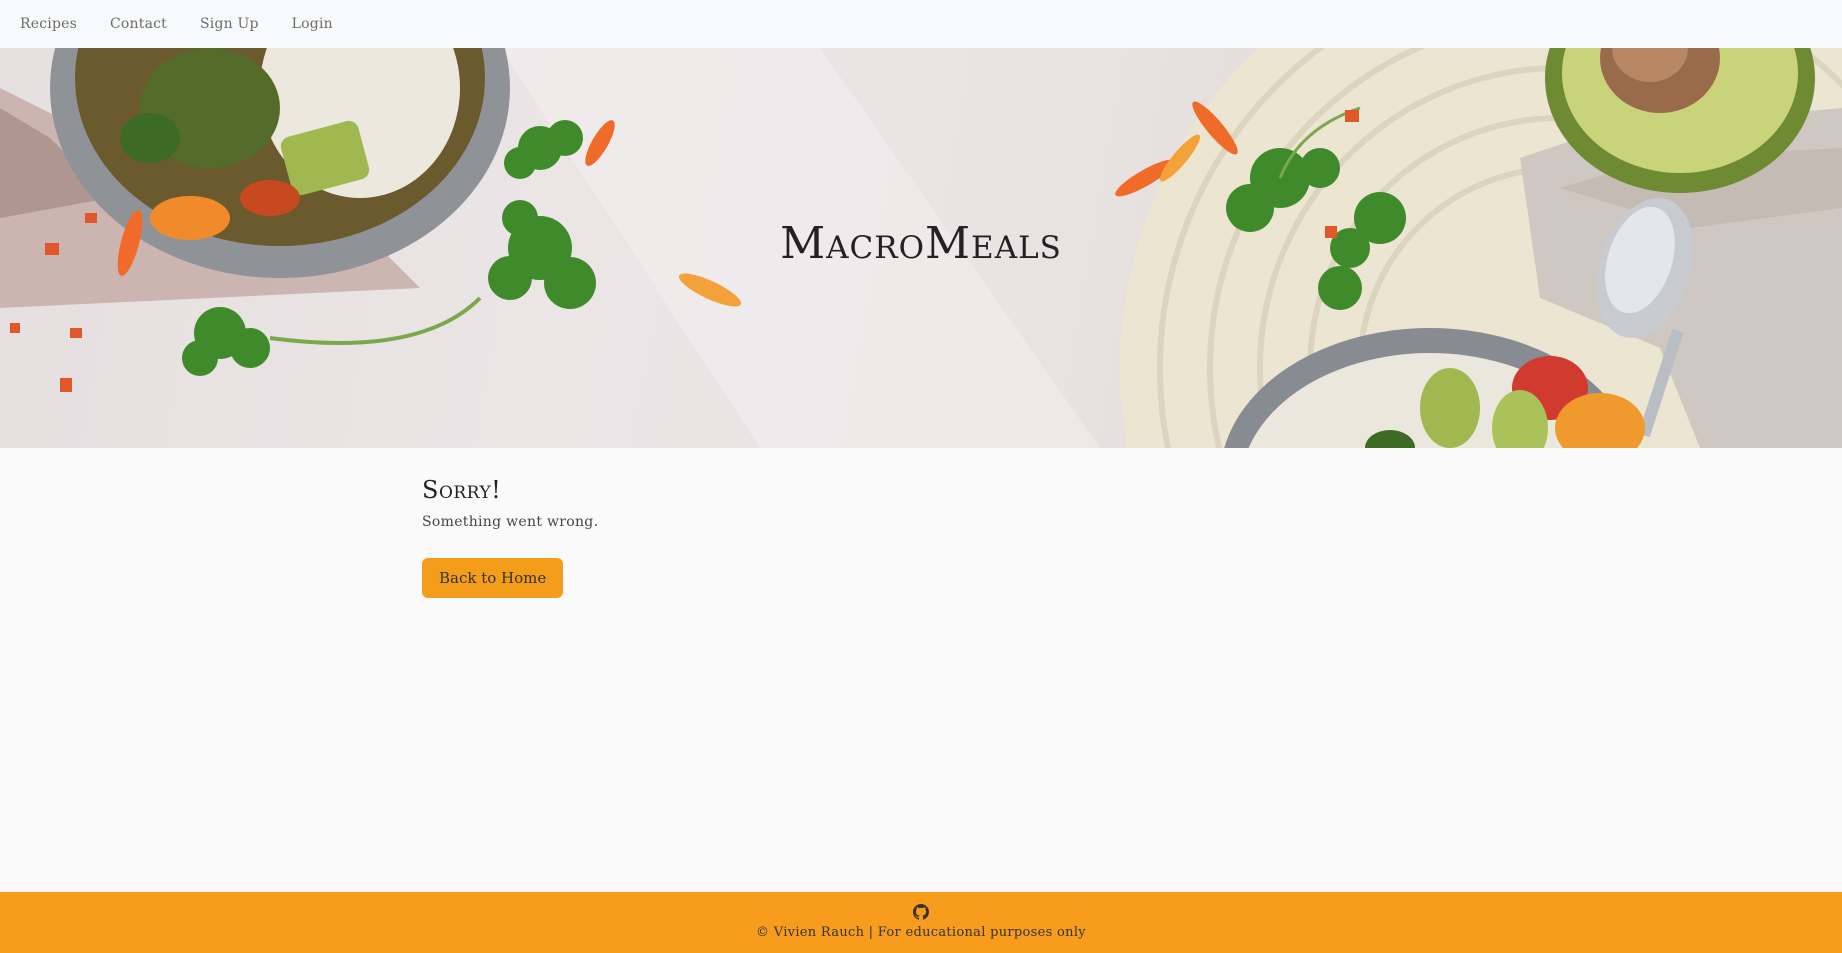 Image resolution: width=1842 pixels, height=953 pixels. Describe the element at coordinates (312, 24) in the screenshot. I see `nav-link-login: Login` at that location.